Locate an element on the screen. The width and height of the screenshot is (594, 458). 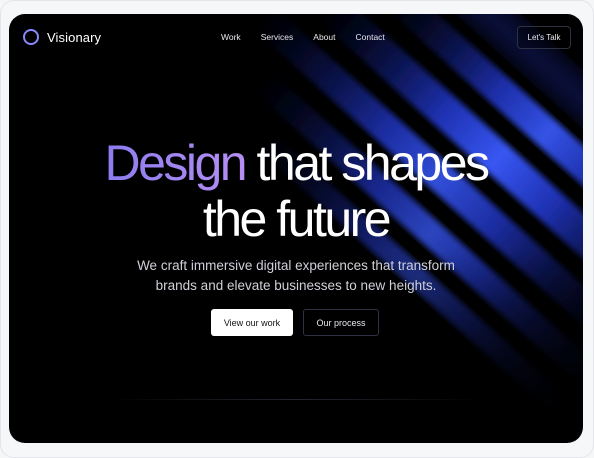
brand-logo: Visionary is located at coordinates (62, 37).